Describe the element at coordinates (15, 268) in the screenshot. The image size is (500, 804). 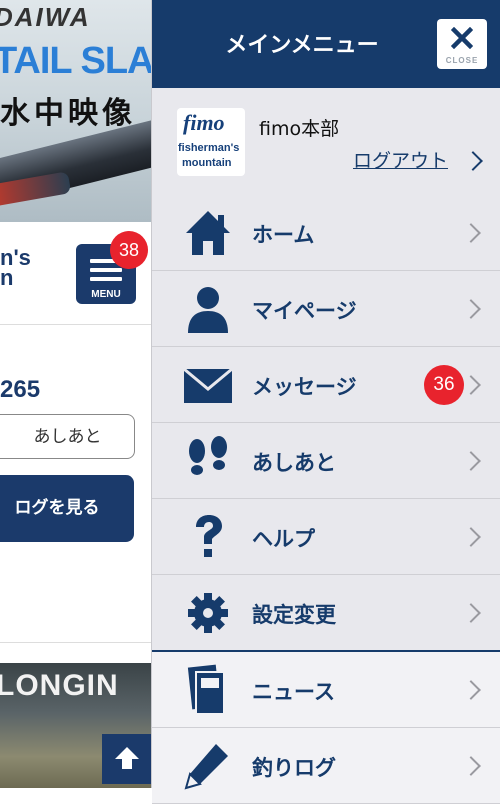
I see `site-logo: n's n` at that location.